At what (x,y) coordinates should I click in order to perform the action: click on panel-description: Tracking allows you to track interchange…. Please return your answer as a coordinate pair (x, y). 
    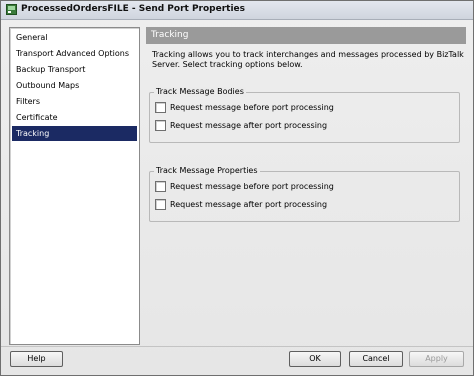
    Looking at the image, I should click on (308, 59).